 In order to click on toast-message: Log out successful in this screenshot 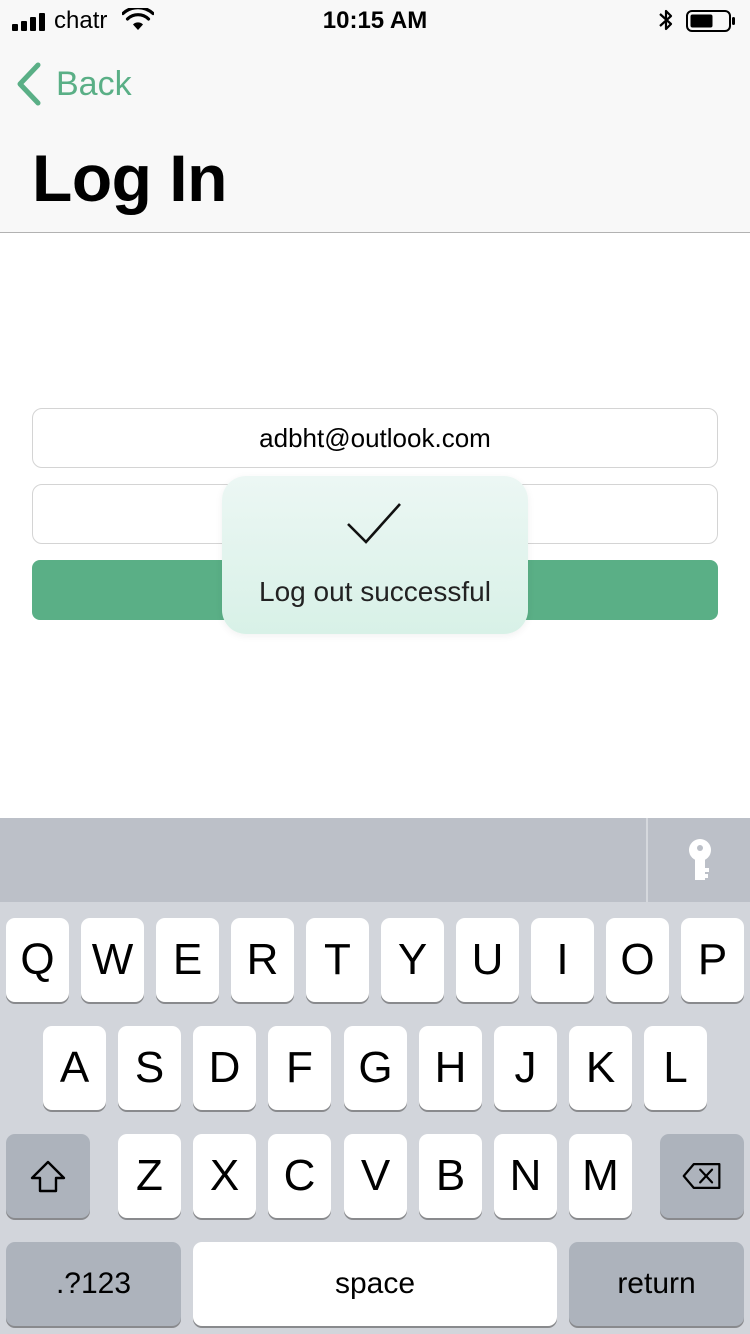, I will do `click(375, 591)`.